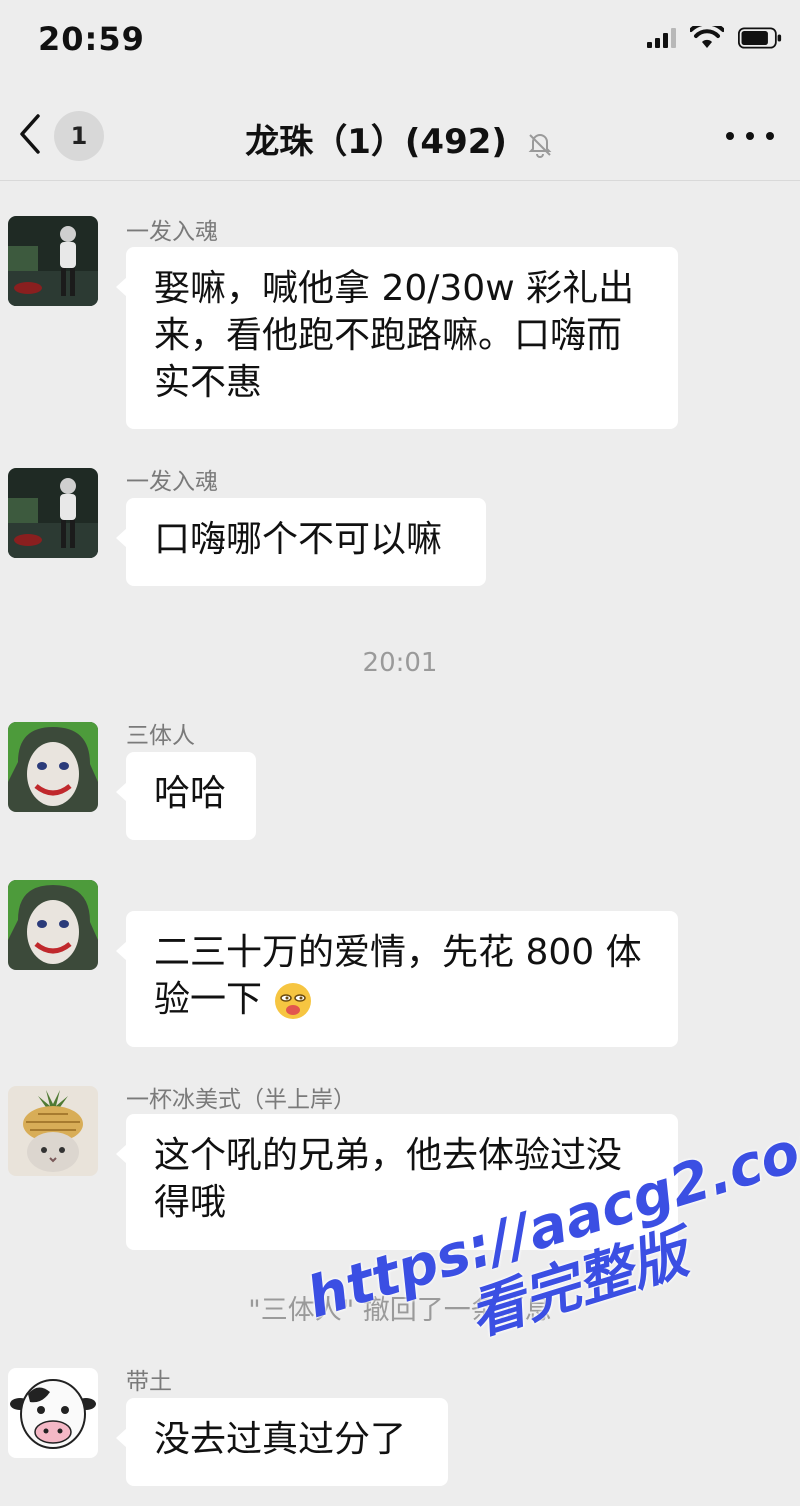 The height and width of the screenshot is (1506, 800). Describe the element at coordinates (760, 38) in the screenshot. I see `battery-icon` at that location.